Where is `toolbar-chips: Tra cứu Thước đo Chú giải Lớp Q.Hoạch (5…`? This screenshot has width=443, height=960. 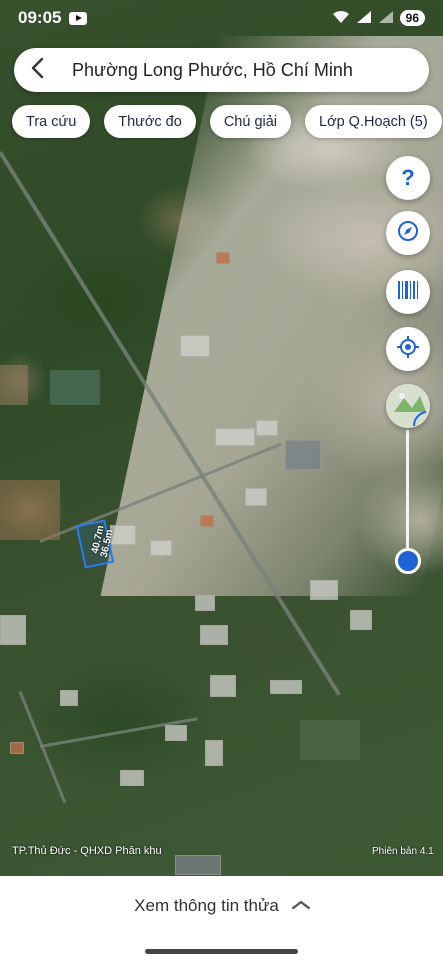
toolbar-chips: Tra cứu Thước đo Chú giải Lớp Q.Hoạch (5… is located at coordinates (227, 121).